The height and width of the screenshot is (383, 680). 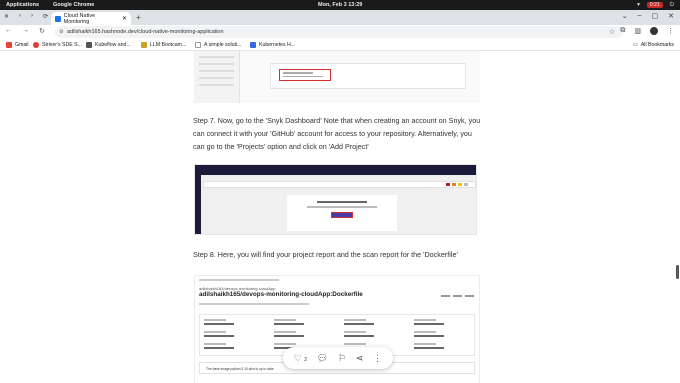 What do you see at coordinates (322, 358) in the screenshot?
I see `comment-icon: 💬︎` at bounding box center [322, 358].